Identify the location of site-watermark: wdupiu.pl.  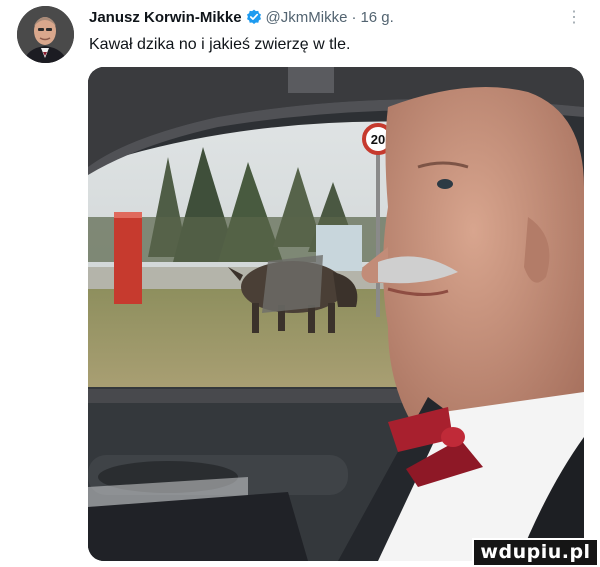
(535, 552).